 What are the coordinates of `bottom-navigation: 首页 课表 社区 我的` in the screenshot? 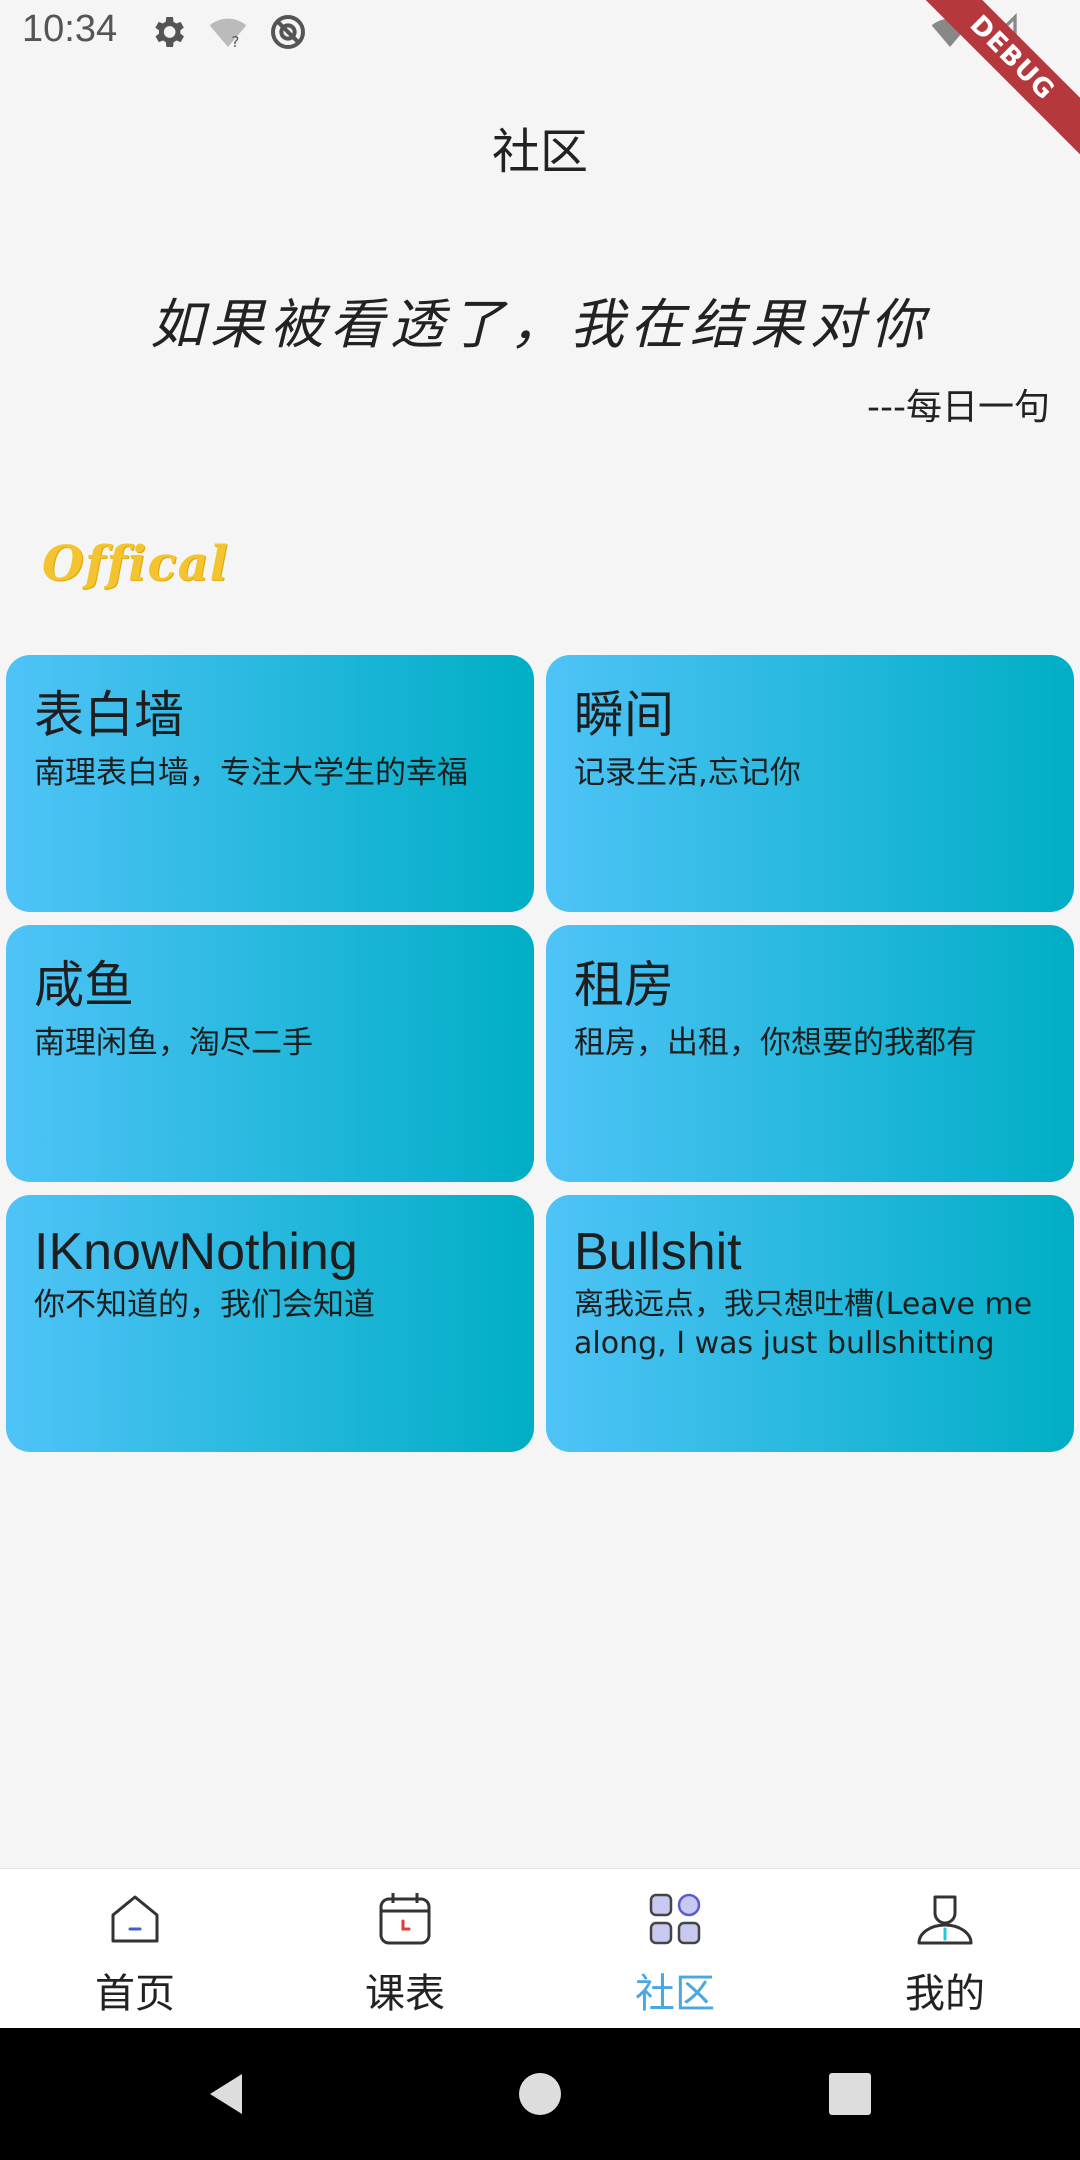 It's located at (540, 1948).